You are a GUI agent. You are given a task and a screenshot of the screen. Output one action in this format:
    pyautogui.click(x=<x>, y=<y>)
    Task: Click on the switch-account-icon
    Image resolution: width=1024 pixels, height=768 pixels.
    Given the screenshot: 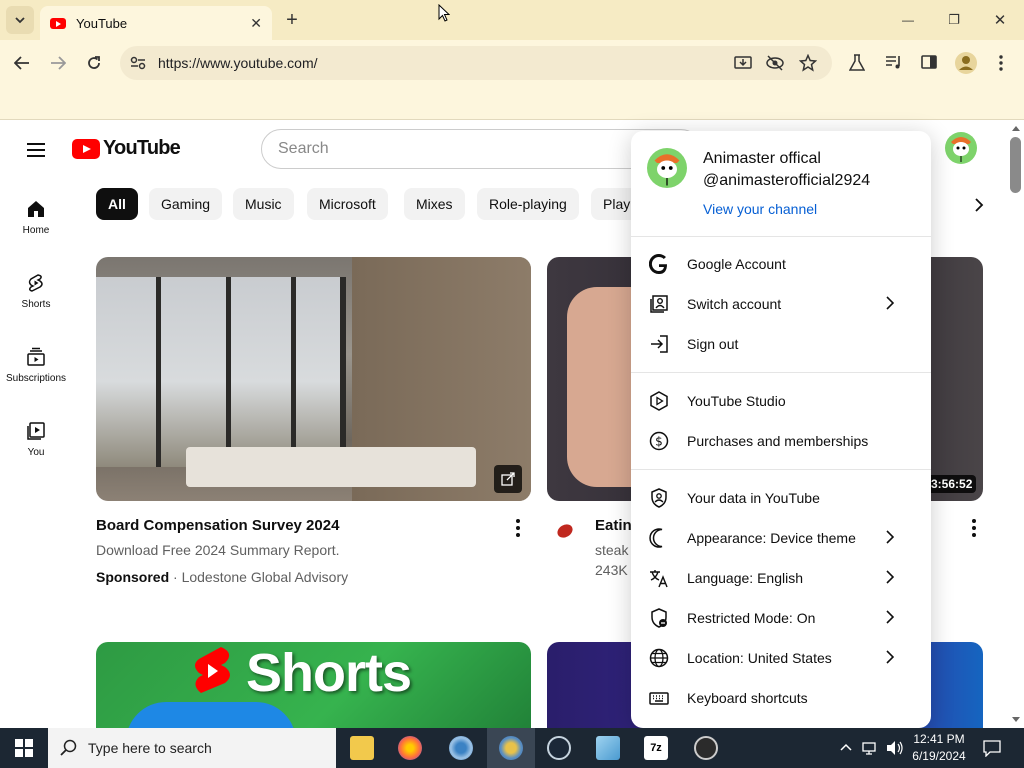 What is the action you would take?
    pyautogui.click(x=659, y=304)
    